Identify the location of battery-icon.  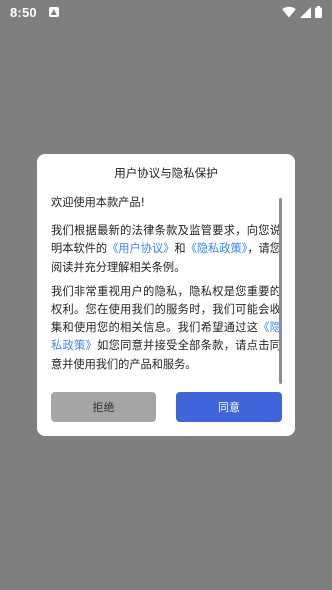
(318, 12).